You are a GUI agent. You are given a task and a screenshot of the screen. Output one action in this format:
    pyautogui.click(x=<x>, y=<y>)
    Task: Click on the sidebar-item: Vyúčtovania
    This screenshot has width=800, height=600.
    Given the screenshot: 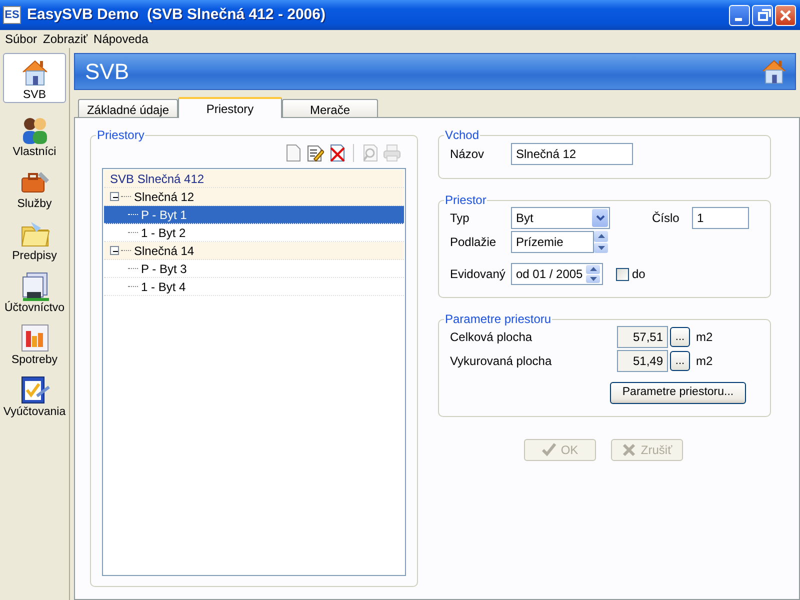 What is the action you would take?
    pyautogui.click(x=34, y=399)
    